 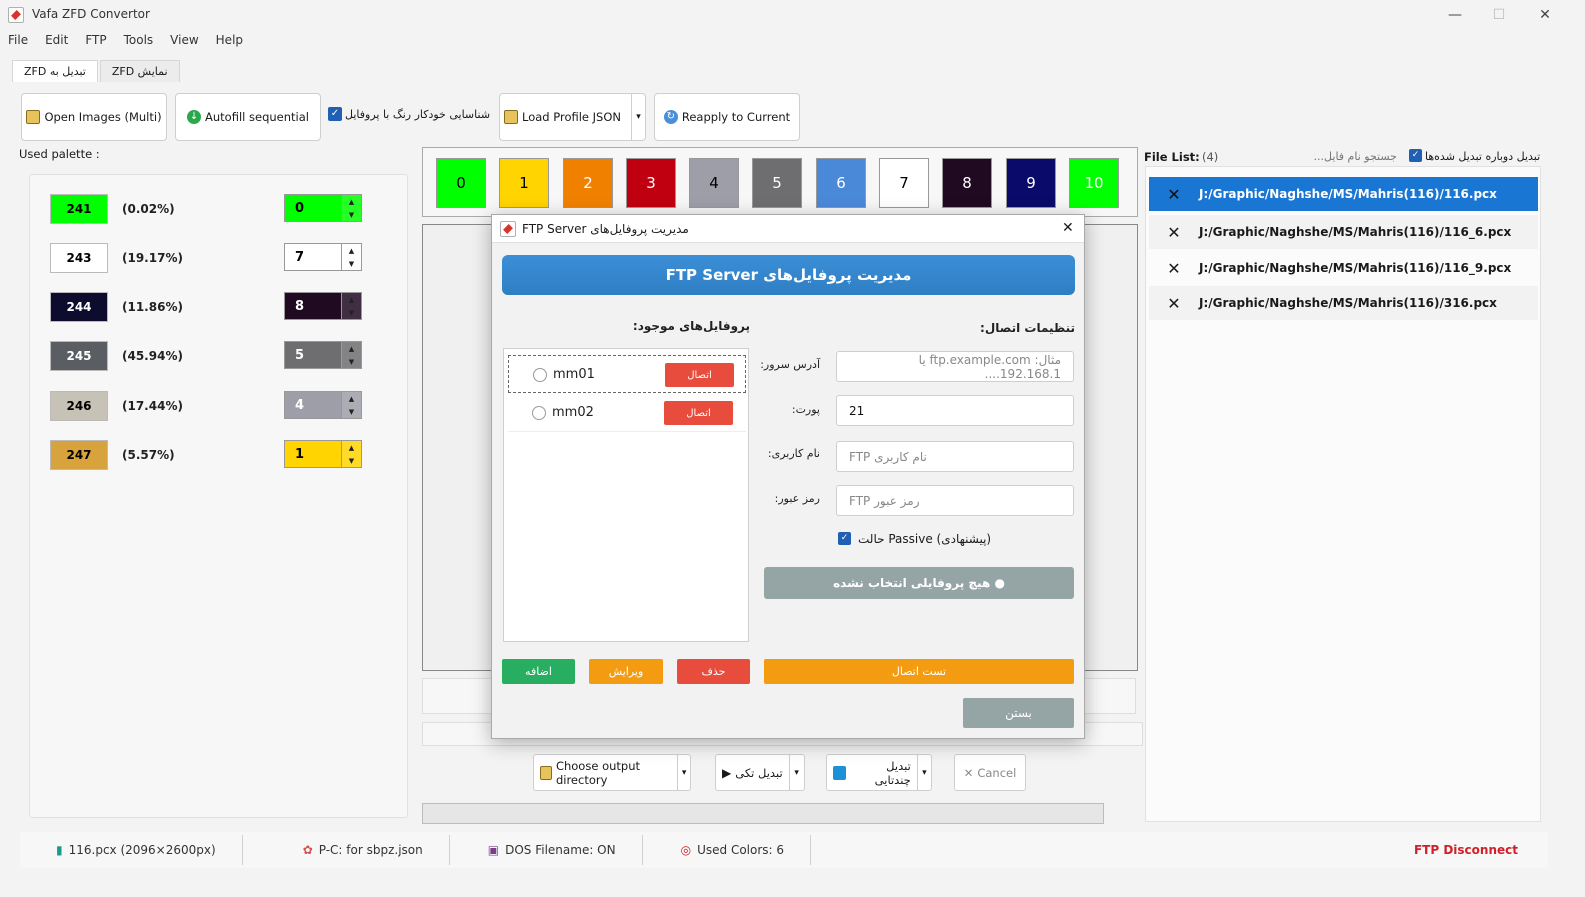 I want to click on dialog-close-button: ✕, so click(x=1068, y=228).